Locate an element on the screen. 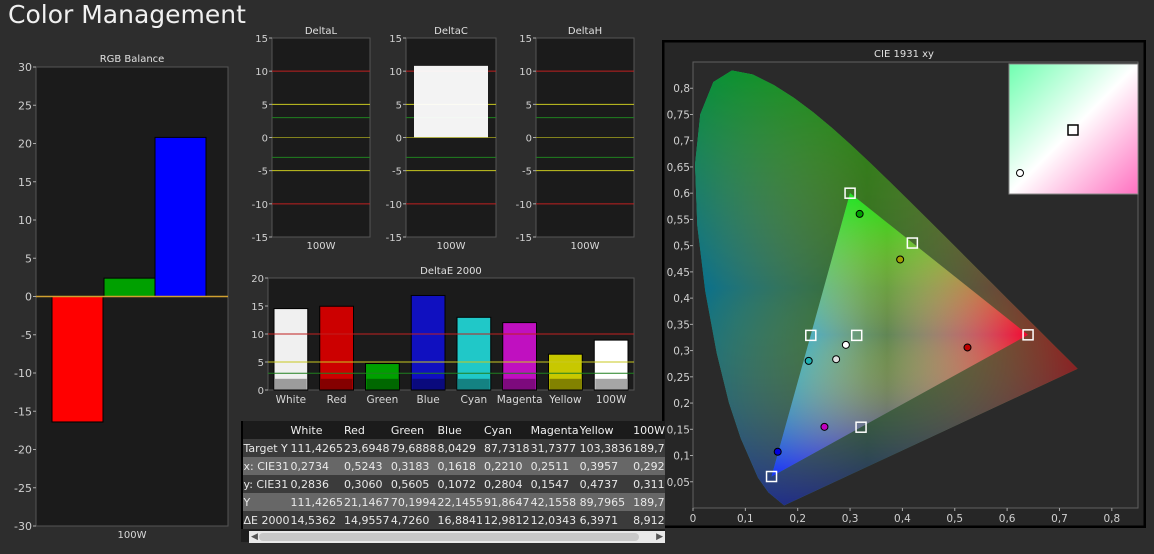 The height and width of the screenshot is (554, 1154). y-tick-label: 0,4 is located at coordinates (681, 299).